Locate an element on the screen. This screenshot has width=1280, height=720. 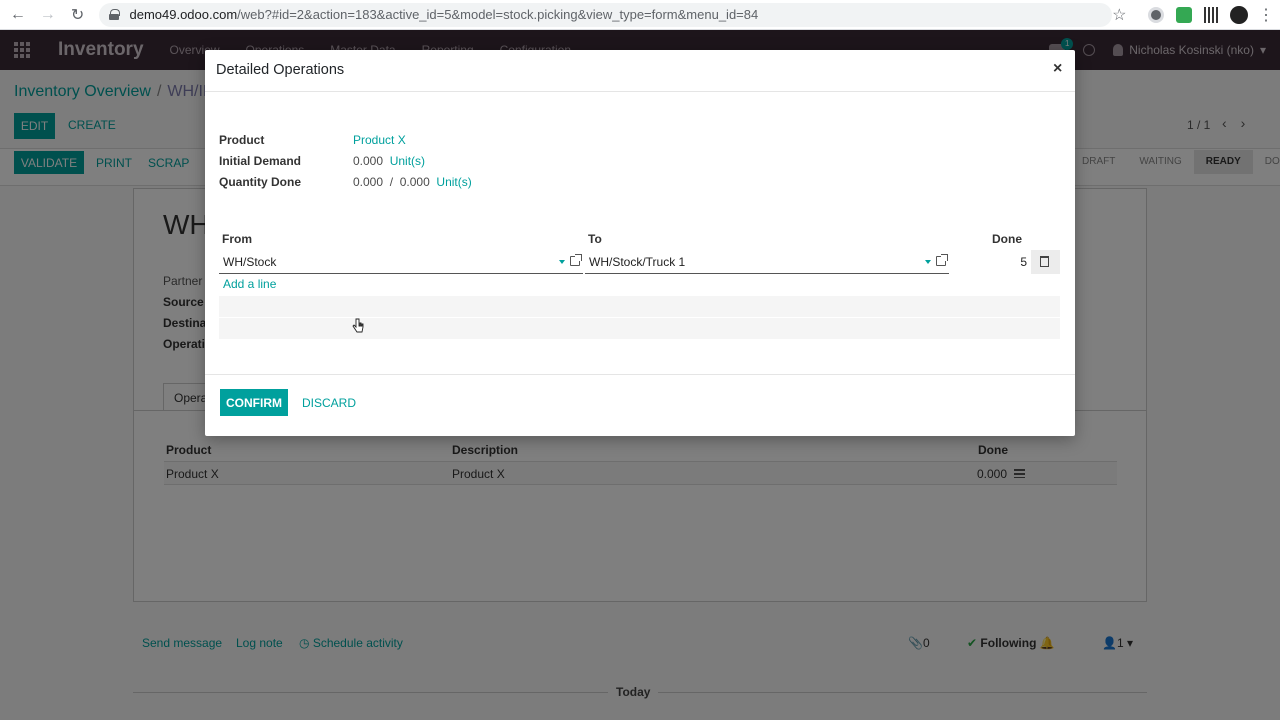
discard-button: DISCARD is located at coordinates (329, 403).